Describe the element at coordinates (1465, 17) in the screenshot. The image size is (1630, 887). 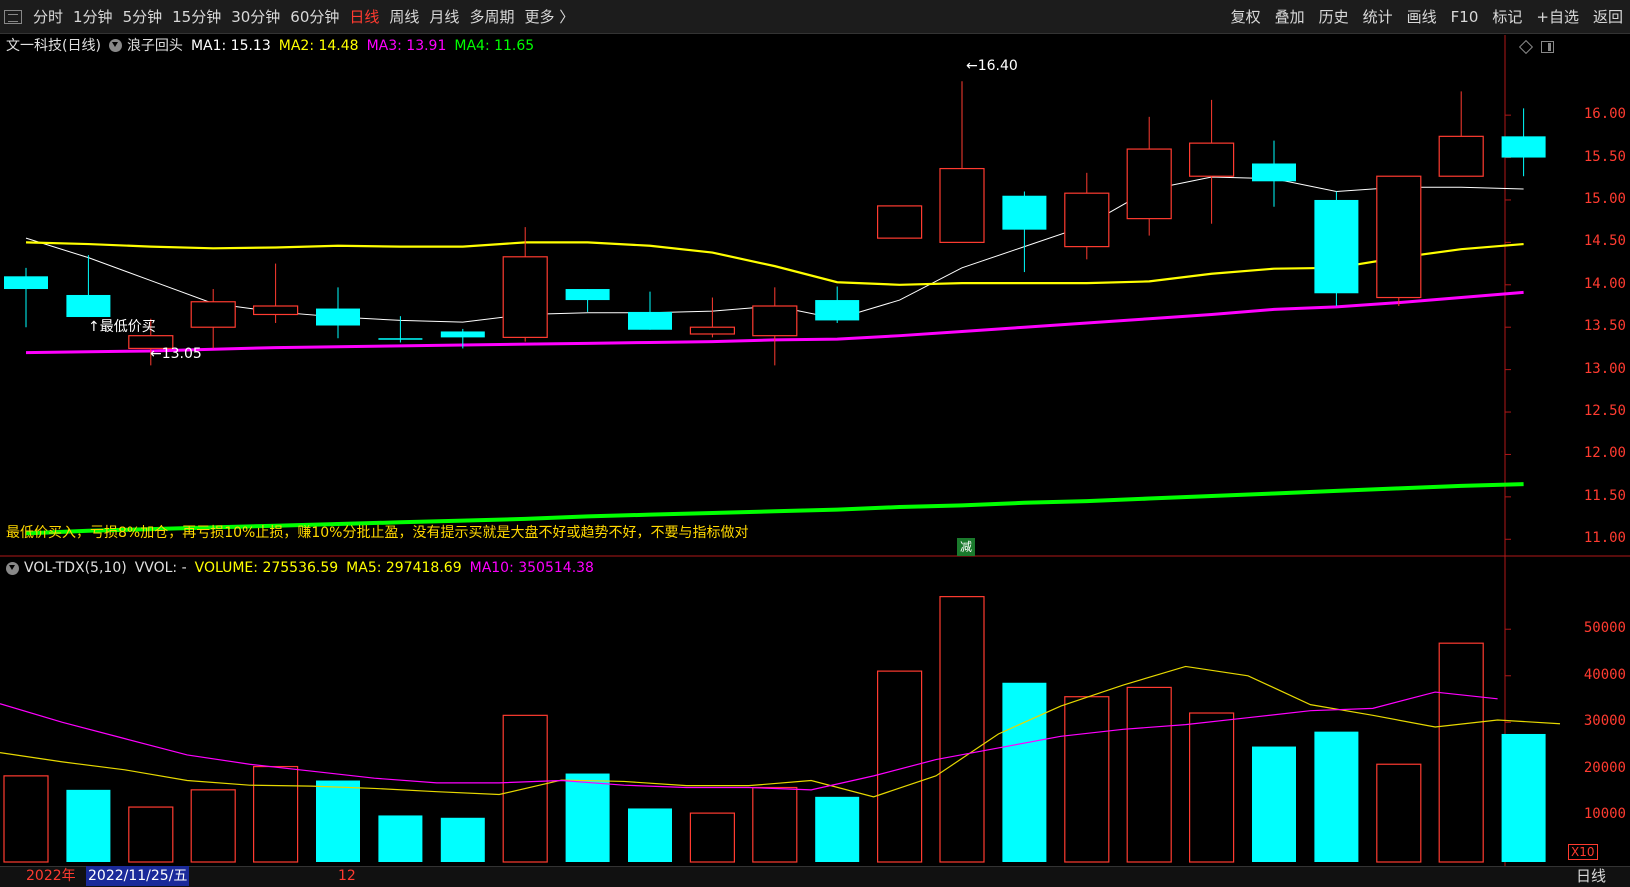
I see `tool-tab-5: F10` at that location.